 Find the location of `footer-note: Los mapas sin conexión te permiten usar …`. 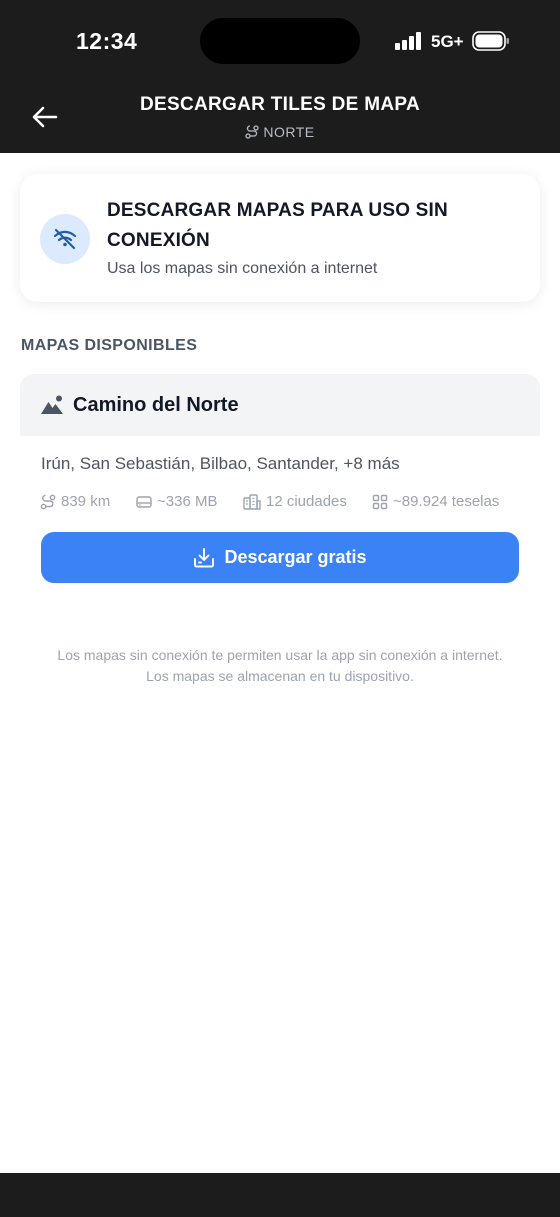

footer-note: Los mapas sin conexión te permiten usar … is located at coordinates (280, 666).